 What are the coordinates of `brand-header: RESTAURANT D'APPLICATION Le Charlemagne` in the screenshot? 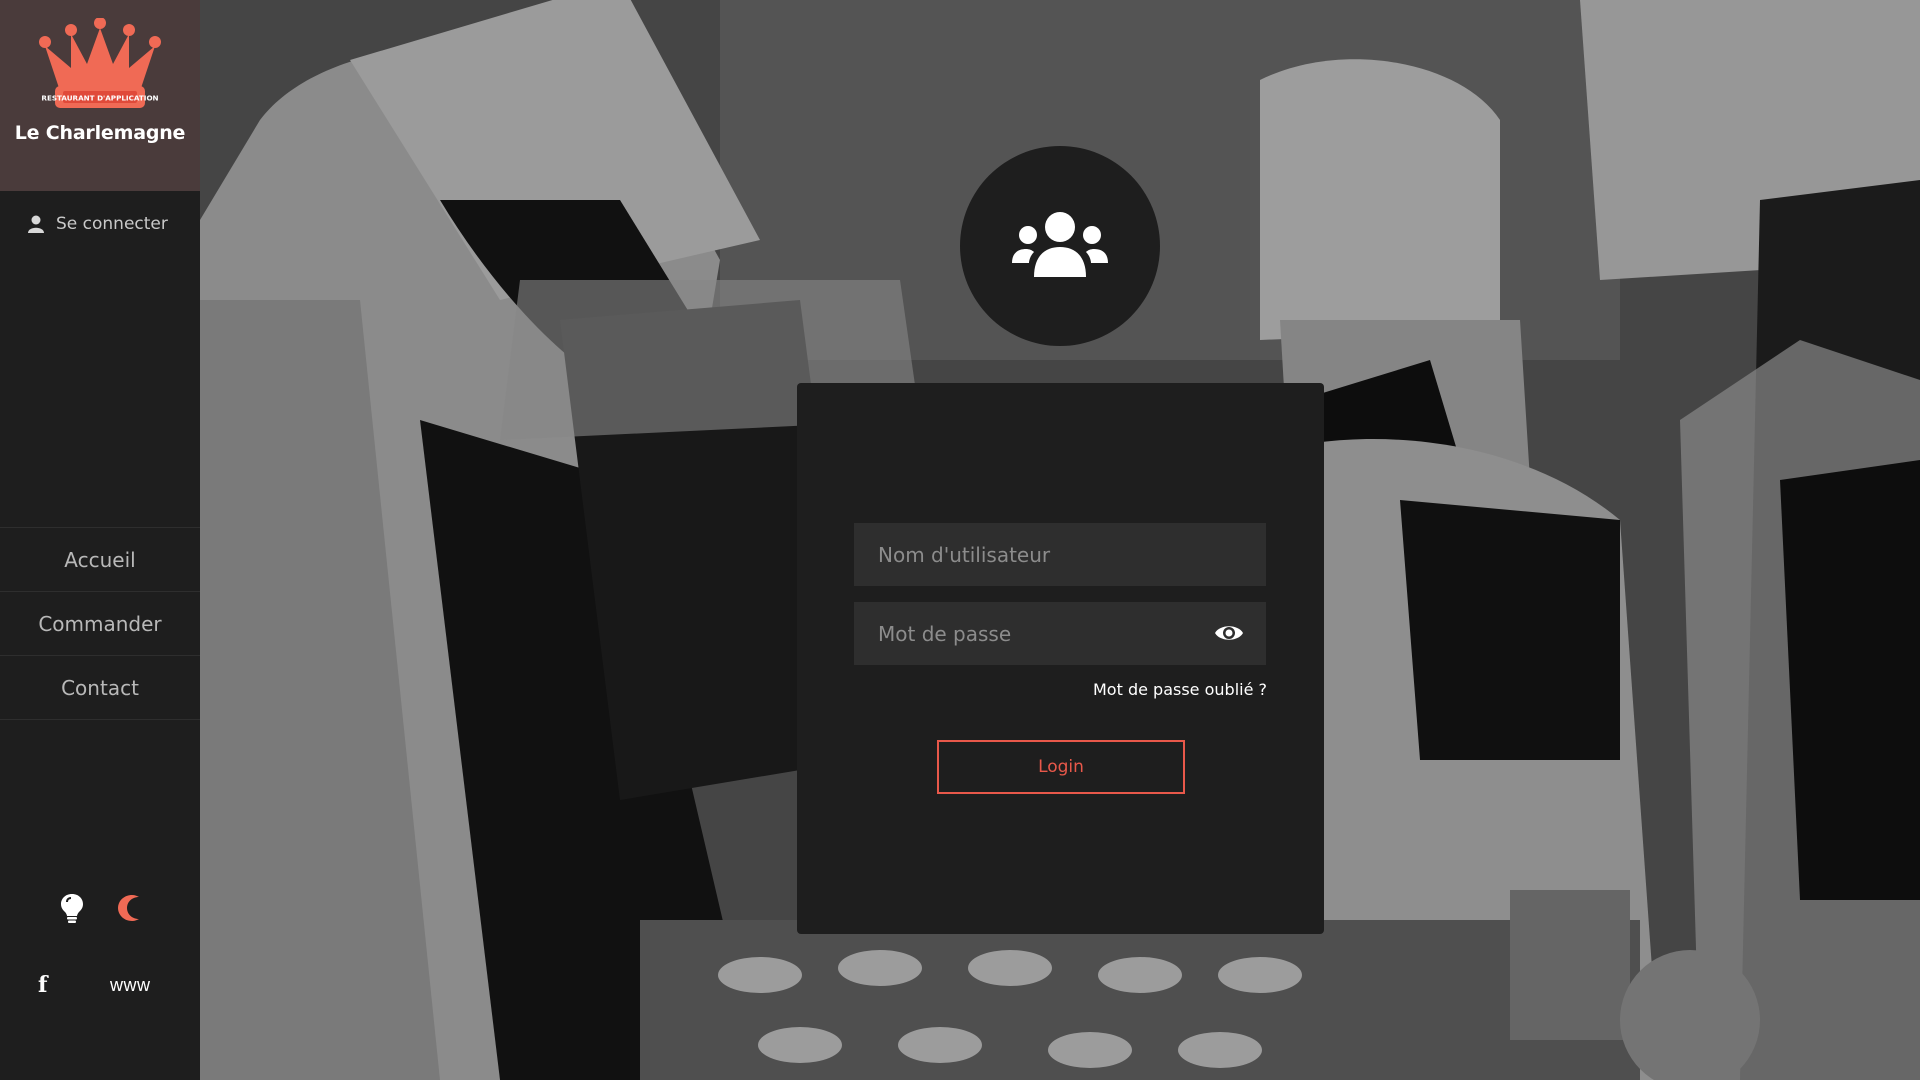 It's located at (100, 95).